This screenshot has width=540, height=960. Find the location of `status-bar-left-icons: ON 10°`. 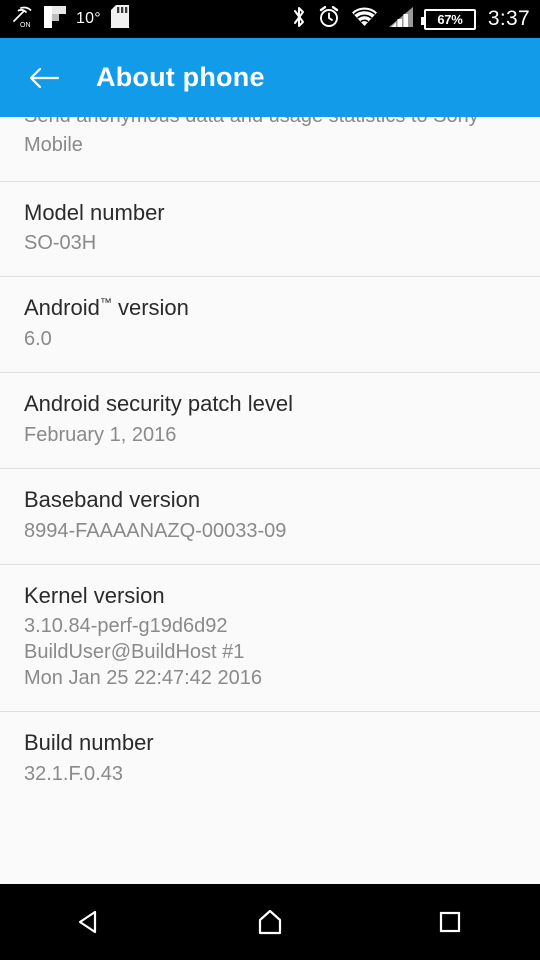

status-bar-left-icons: ON 10° is located at coordinates (149, 19).